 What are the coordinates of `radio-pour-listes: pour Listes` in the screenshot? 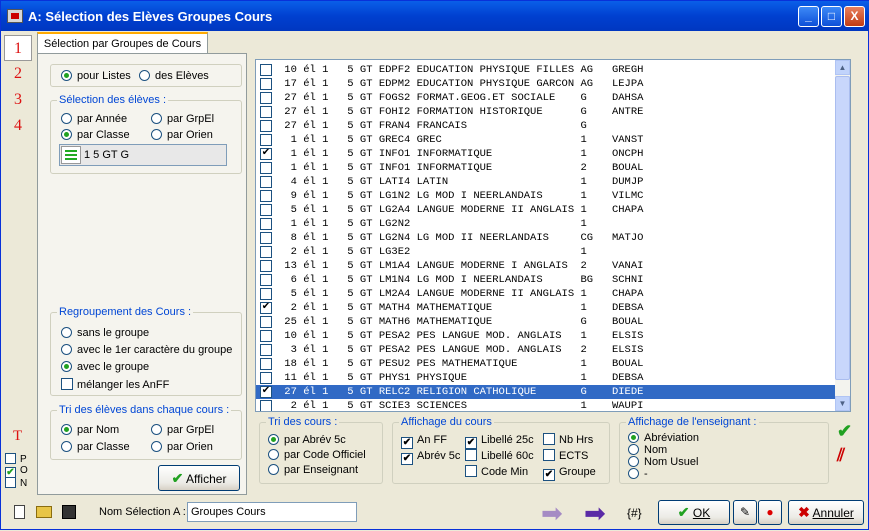 It's located at (96, 76).